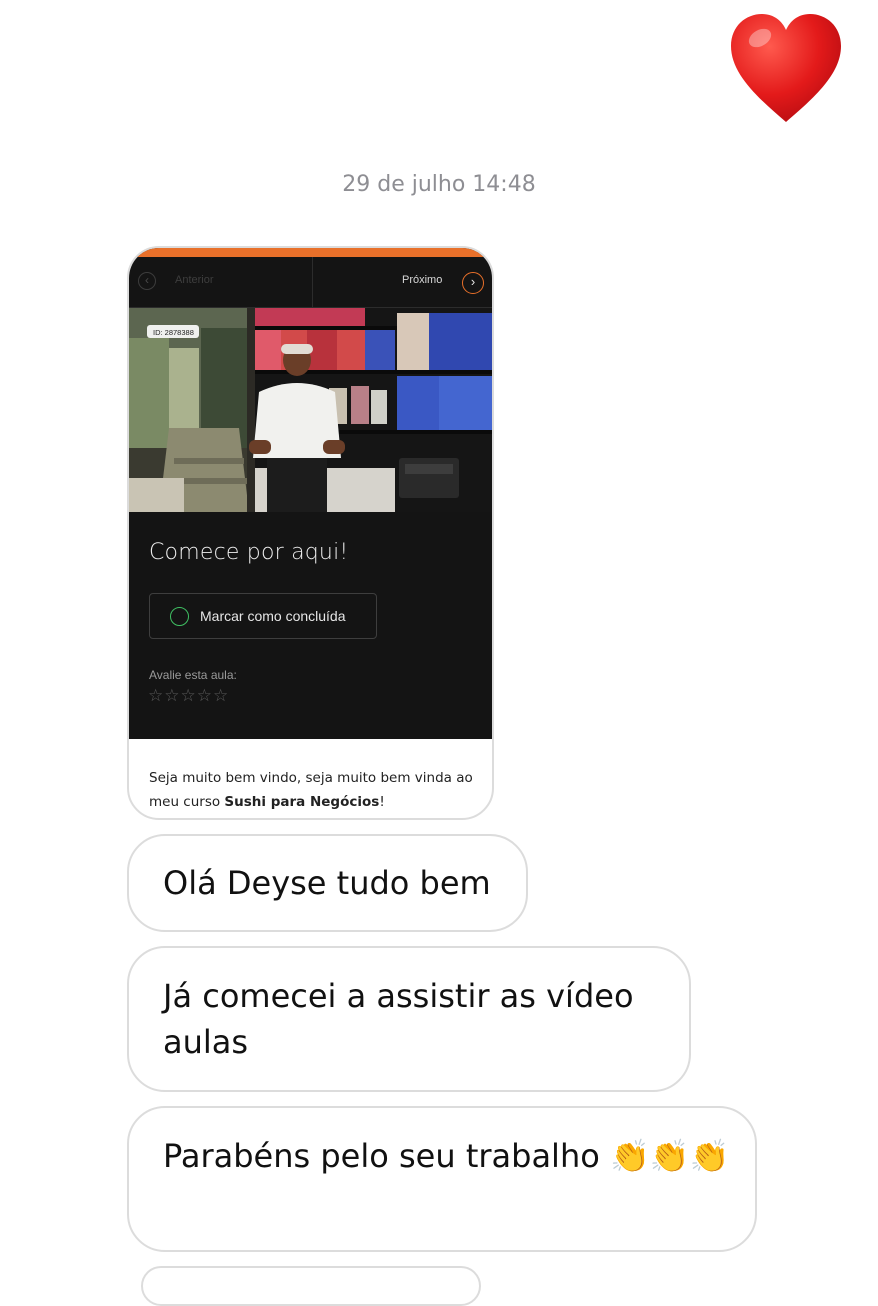  I want to click on next-lesson-label: Próximo, so click(422, 280).